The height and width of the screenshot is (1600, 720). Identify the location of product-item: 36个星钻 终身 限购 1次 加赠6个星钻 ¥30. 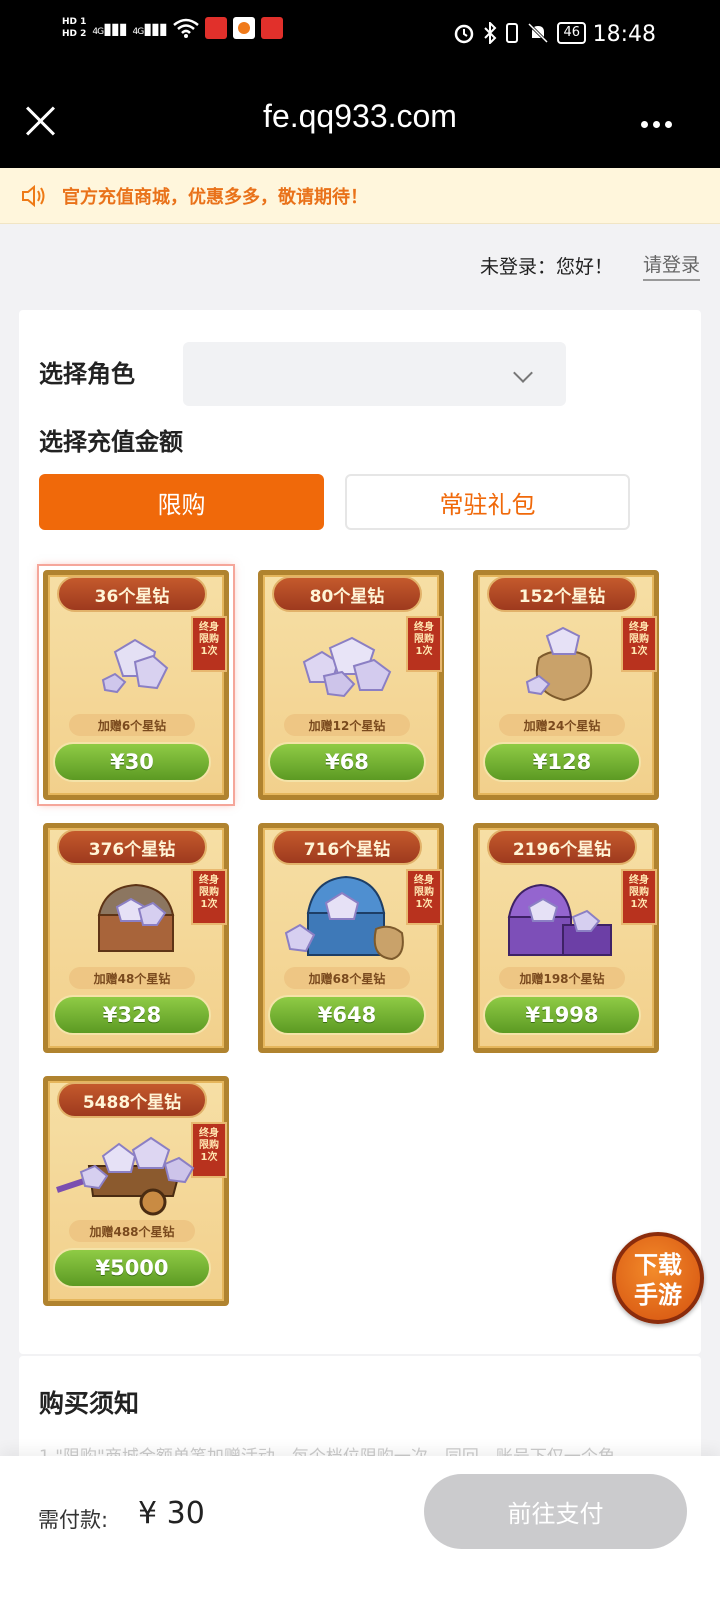
(136, 685).